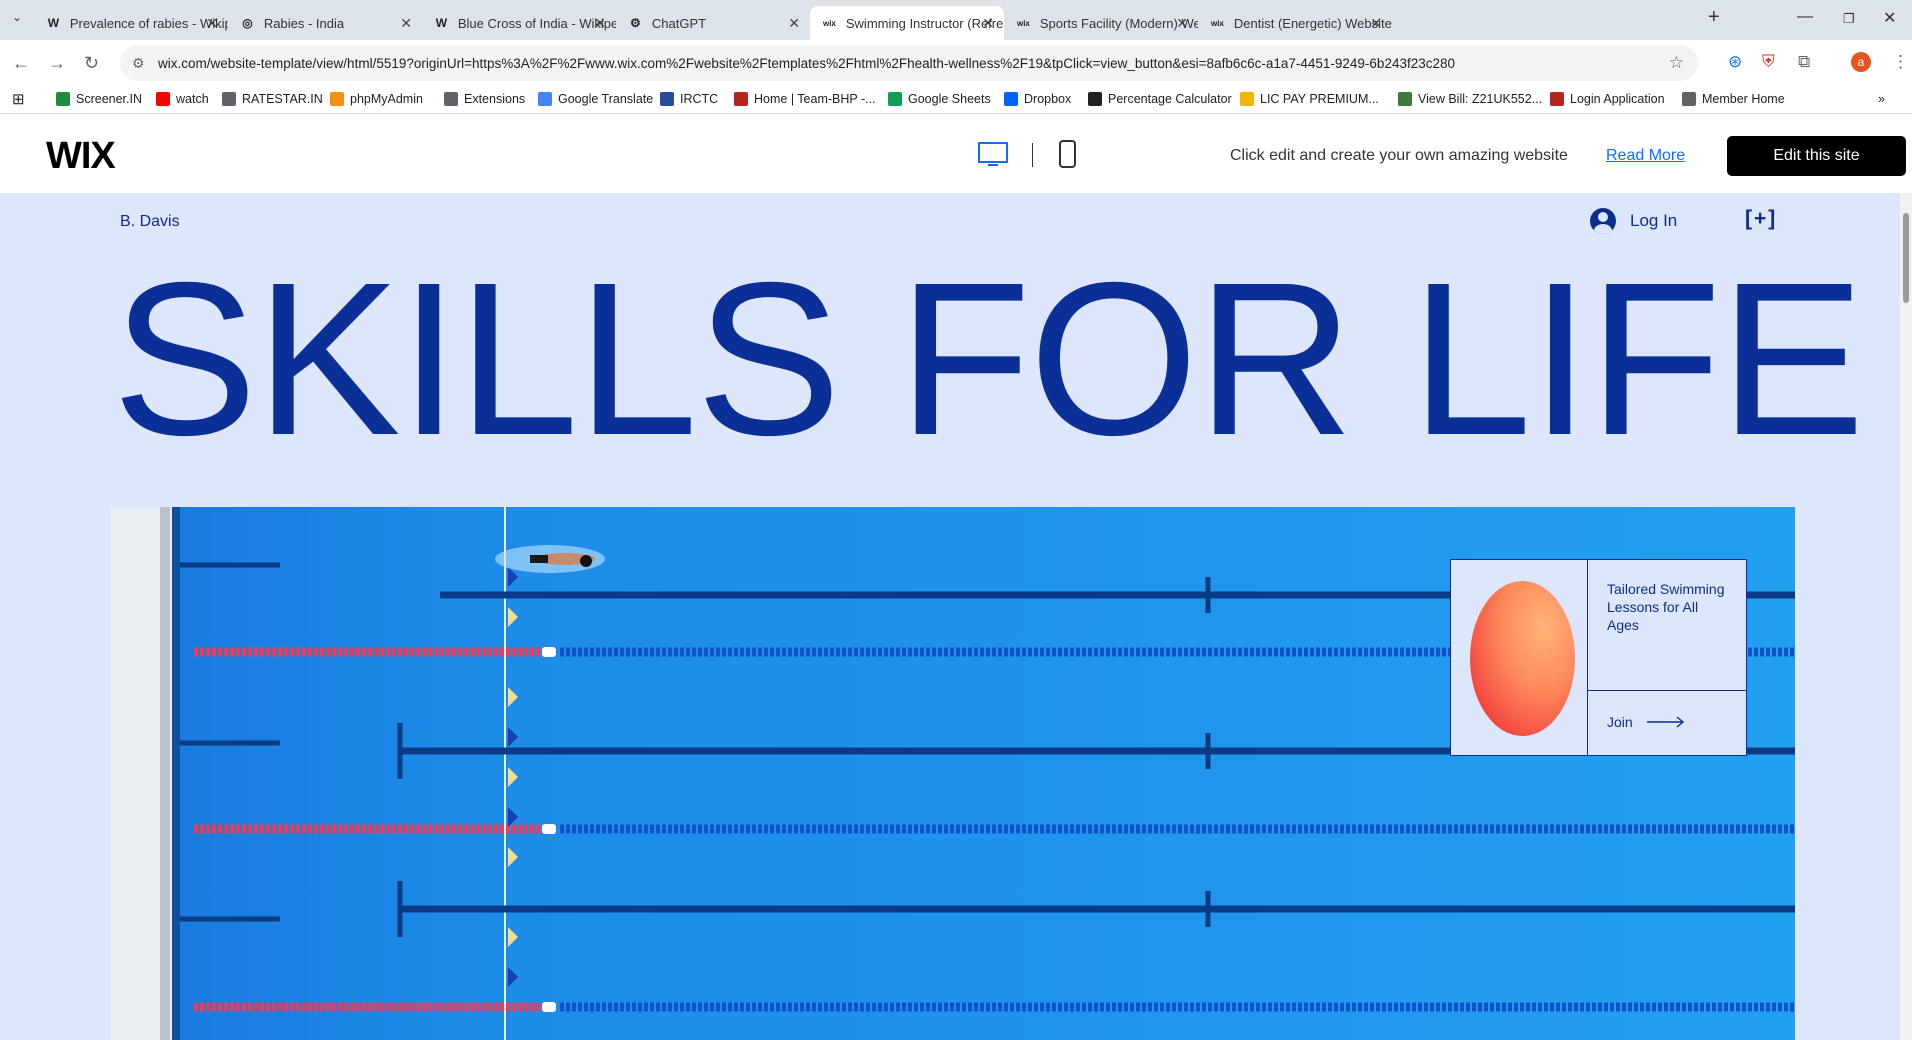 Image resolution: width=1912 pixels, height=1040 pixels. Describe the element at coordinates (1768, 62) in the screenshot. I see `shield-extension-icon: ⛨` at that location.